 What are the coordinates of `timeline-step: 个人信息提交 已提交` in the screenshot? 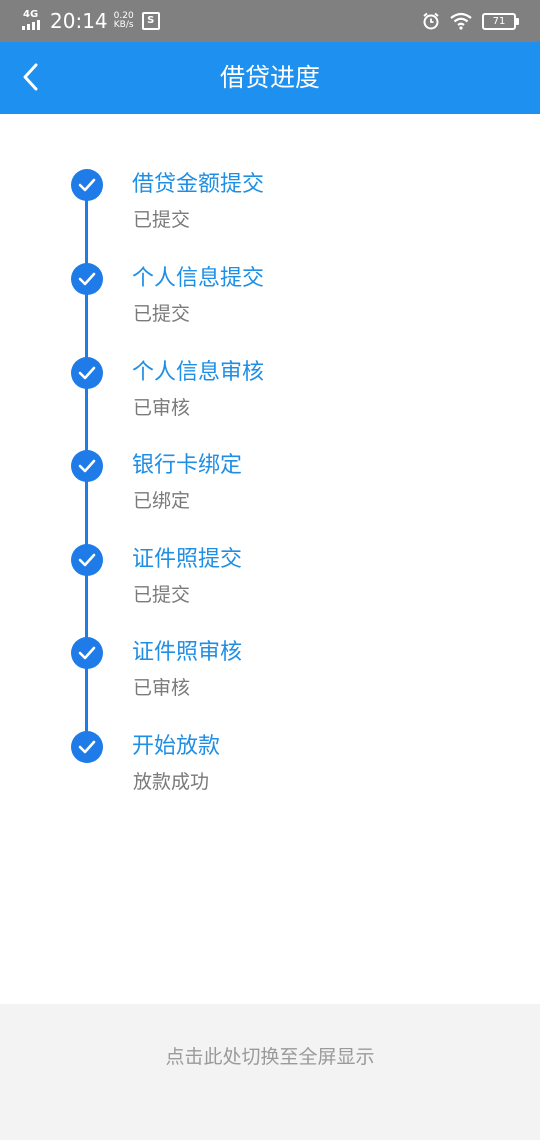 It's located at (270, 266).